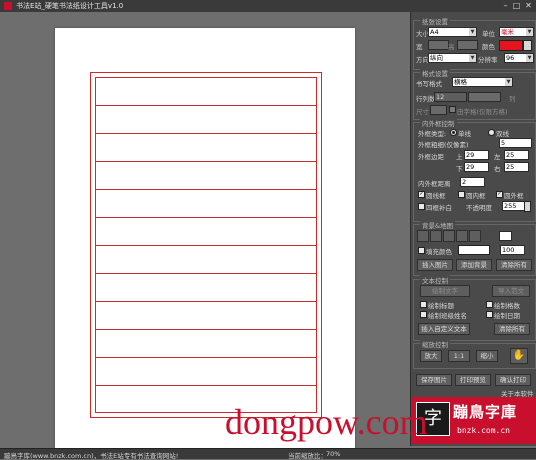 The height and width of the screenshot is (460, 536). Describe the element at coordinates (488, 34) in the screenshot. I see `unit-label: 单位` at that location.